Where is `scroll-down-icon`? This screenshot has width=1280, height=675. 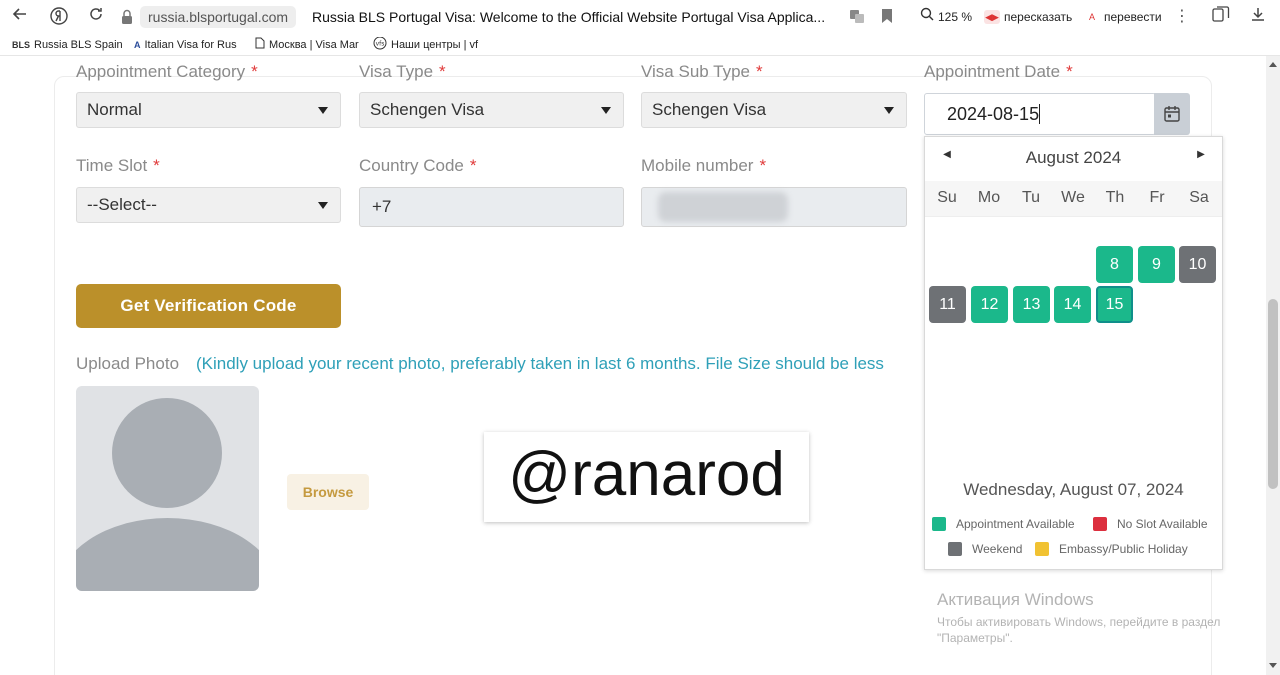
scroll-down-icon is located at coordinates (1273, 665).